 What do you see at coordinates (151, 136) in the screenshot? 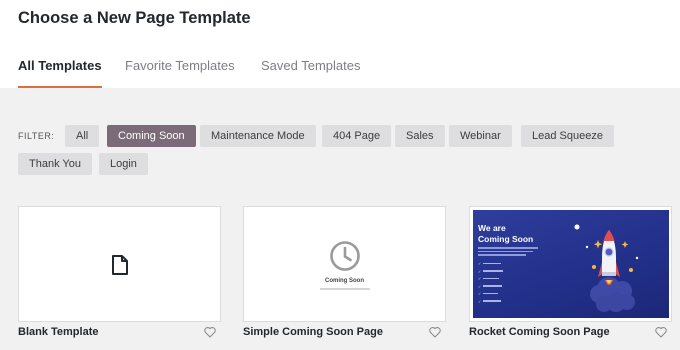
I see `filter-coming-soon: Coming Soon` at bounding box center [151, 136].